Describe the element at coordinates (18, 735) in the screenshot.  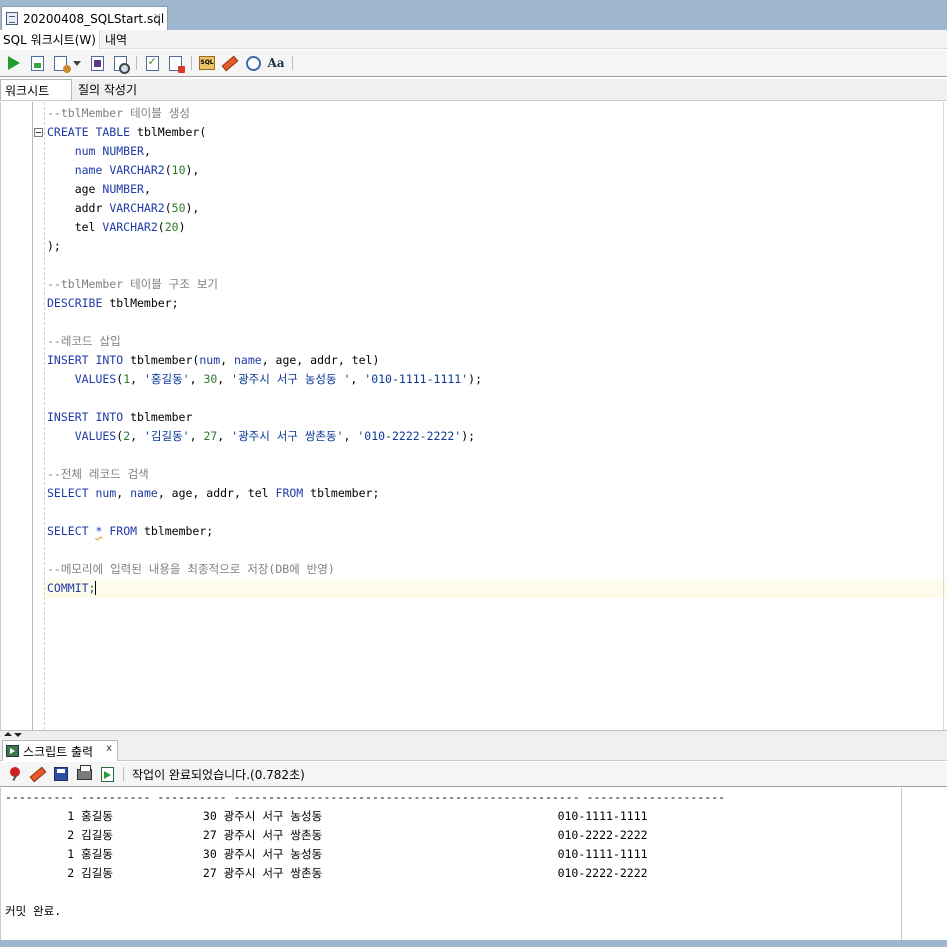
I see `collapse-down-icon` at that location.